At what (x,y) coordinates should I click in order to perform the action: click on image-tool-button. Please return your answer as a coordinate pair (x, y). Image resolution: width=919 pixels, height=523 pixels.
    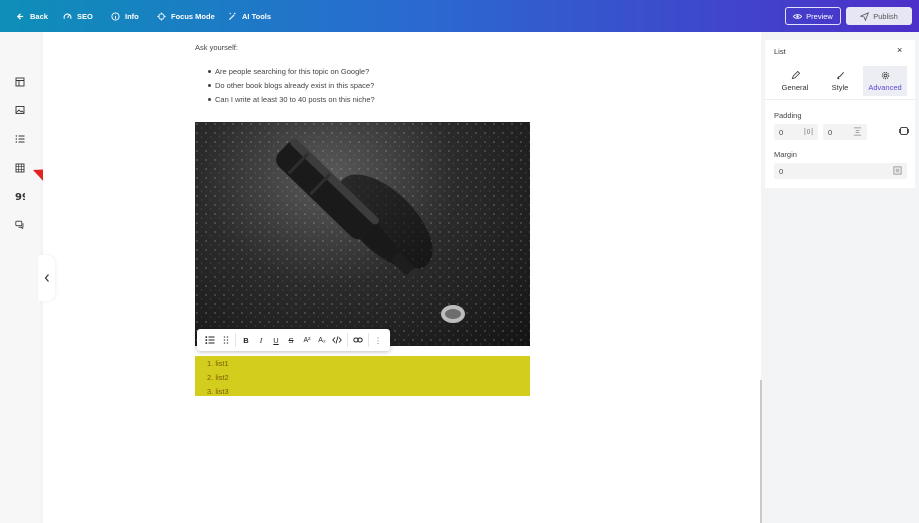
    Looking at the image, I should click on (20, 110).